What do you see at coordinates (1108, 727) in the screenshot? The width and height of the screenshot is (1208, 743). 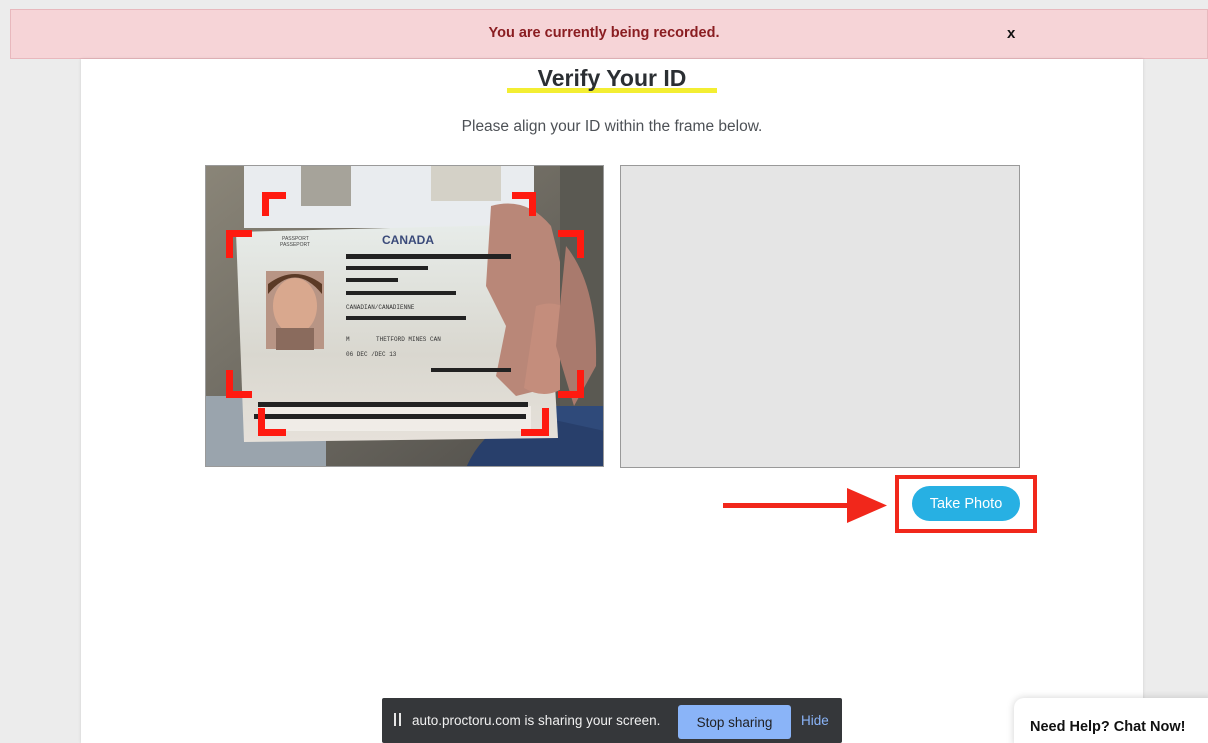 I see `chat-label: Need Help? Chat Now!` at bounding box center [1108, 727].